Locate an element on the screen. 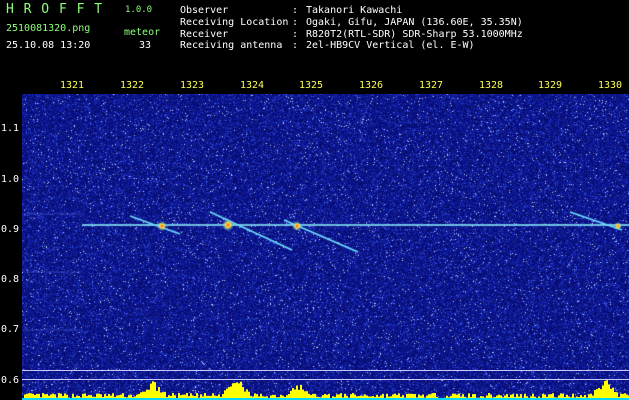 This screenshot has height=400, width=629. x-tick-label: 1329 is located at coordinates (550, 85).